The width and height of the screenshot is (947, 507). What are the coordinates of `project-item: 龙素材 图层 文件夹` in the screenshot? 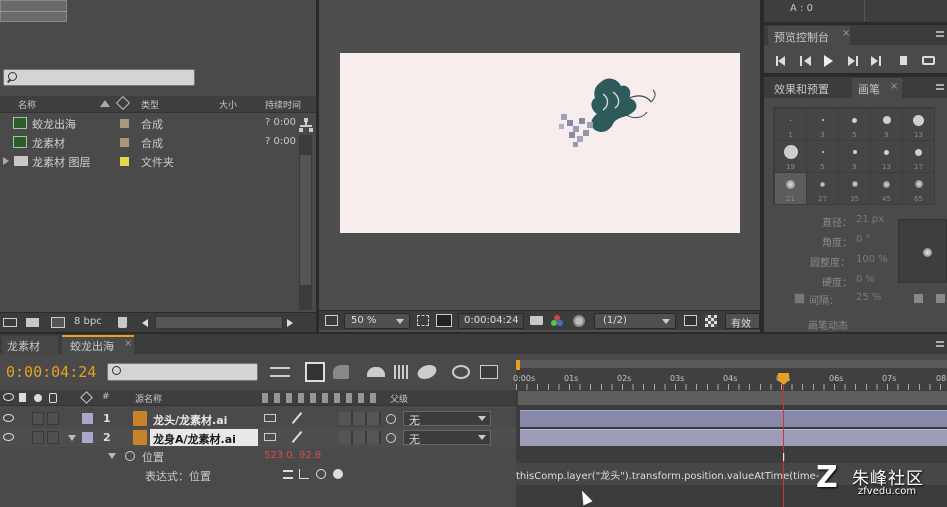 It's located at (158, 161).